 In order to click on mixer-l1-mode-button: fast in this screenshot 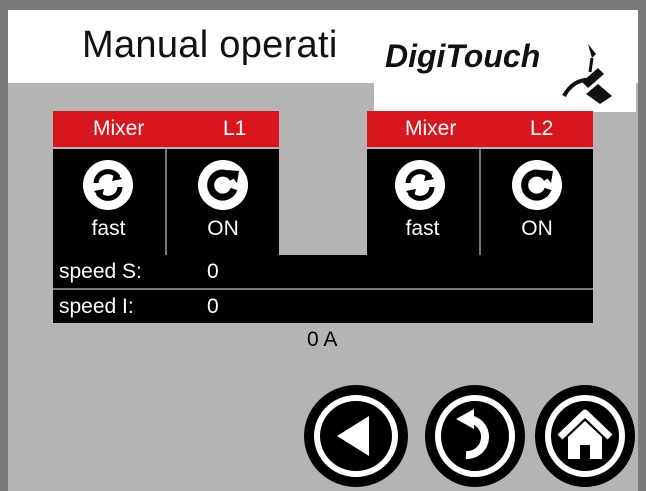, I will do `click(108, 204)`.